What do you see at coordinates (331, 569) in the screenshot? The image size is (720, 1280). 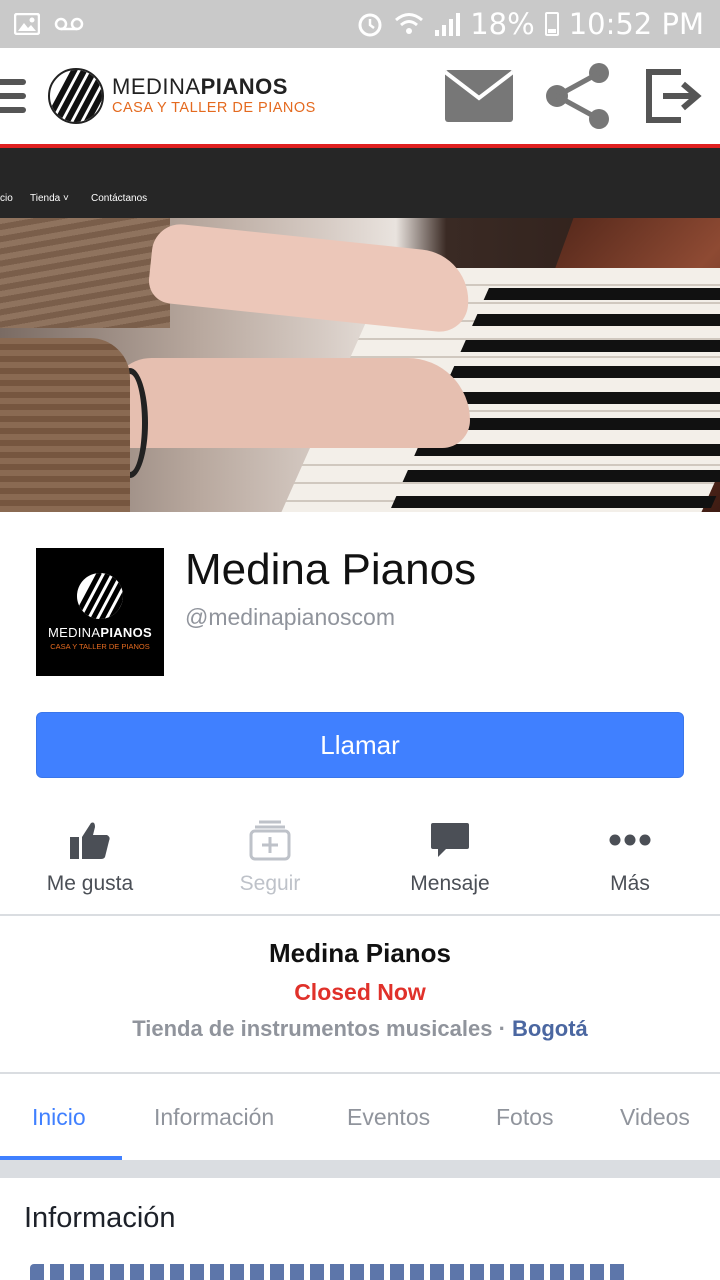 I see `page-title: Medina Pianos` at bounding box center [331, 569].